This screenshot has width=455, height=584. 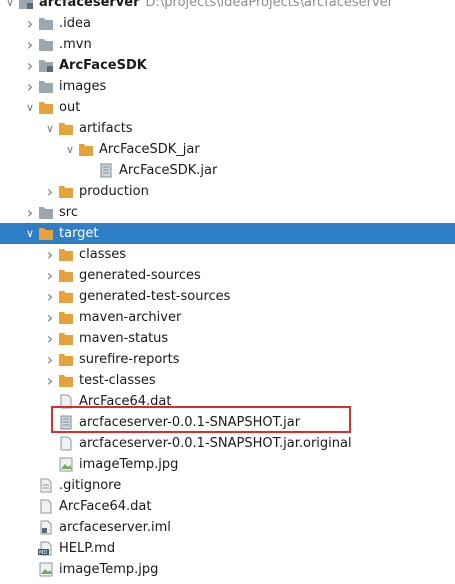 What do you see at coordinates (106, 128) in the screenshot?
I see `tree-item-label: artifacts` at bounding box center [106, 128].